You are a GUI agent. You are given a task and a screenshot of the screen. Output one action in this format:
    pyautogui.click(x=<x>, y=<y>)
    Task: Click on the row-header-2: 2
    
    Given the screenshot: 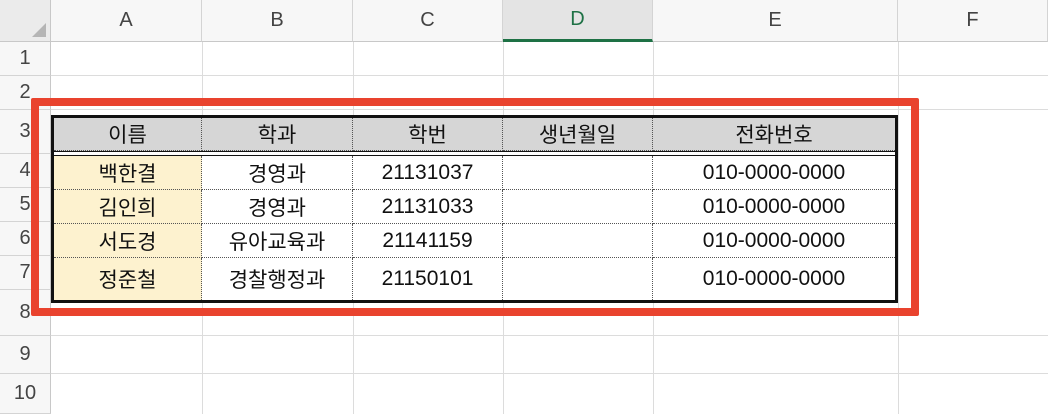 What is the action you would take?
    pyautogui.click(x=25, y=93)
    